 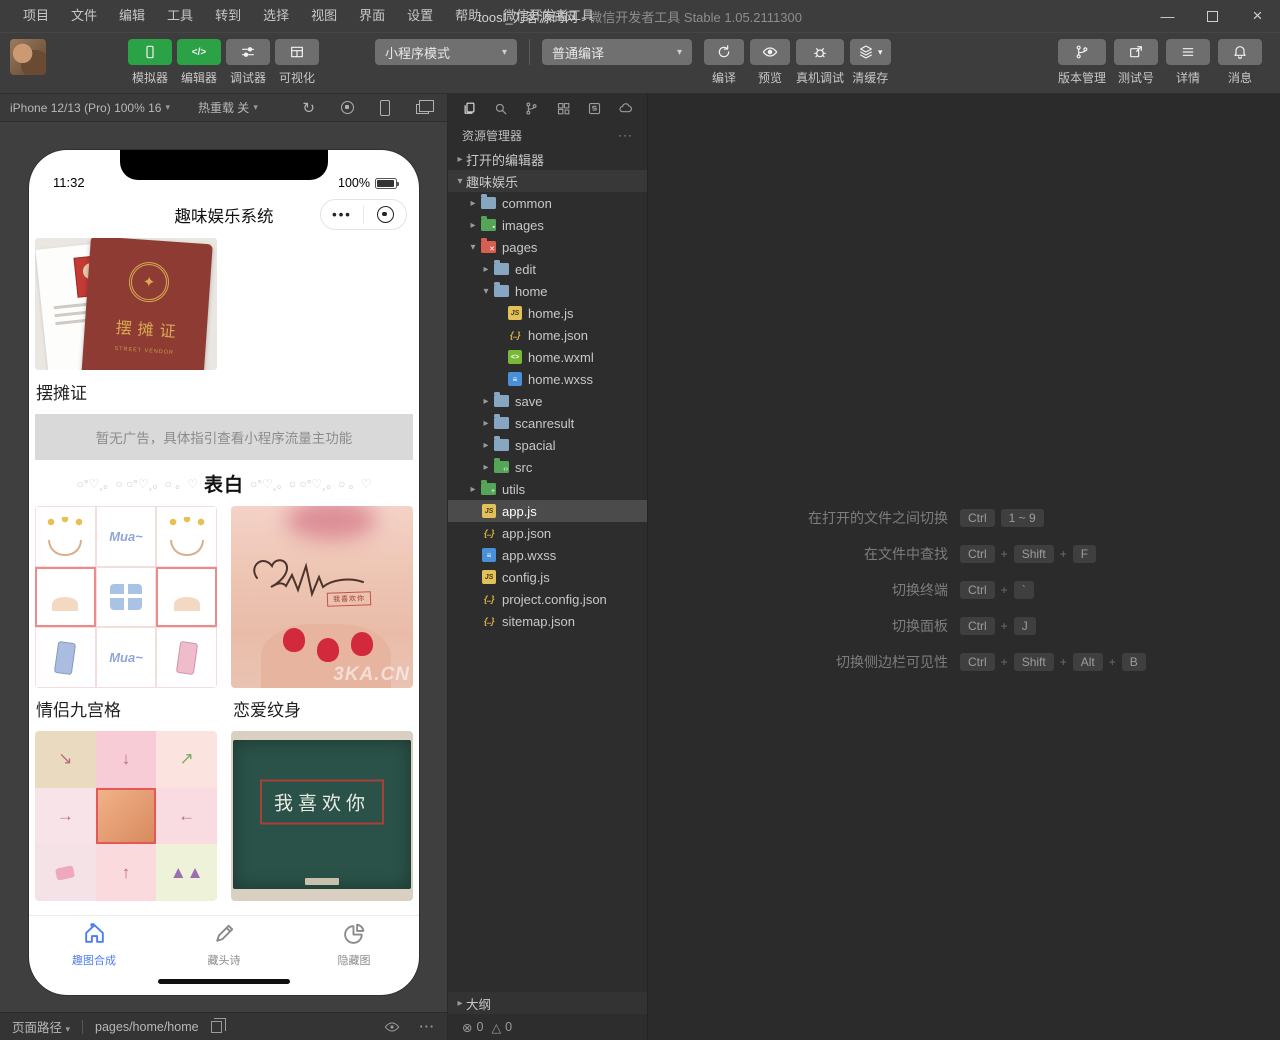 What do you see at coordinates (218, 1025) in the screenshot?
I see `copy-icon` at bounding box center [218, 1025].